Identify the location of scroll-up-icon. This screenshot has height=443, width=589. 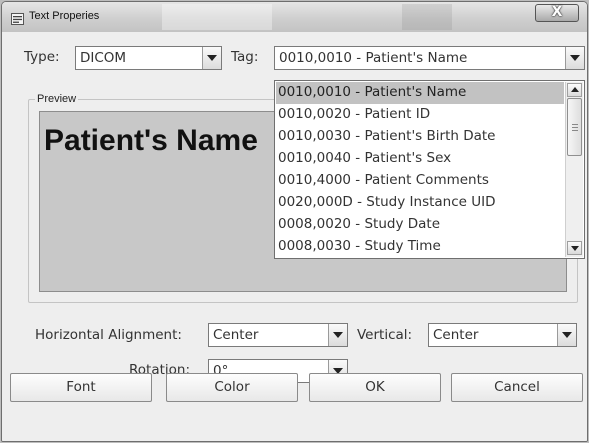
(574, 90).